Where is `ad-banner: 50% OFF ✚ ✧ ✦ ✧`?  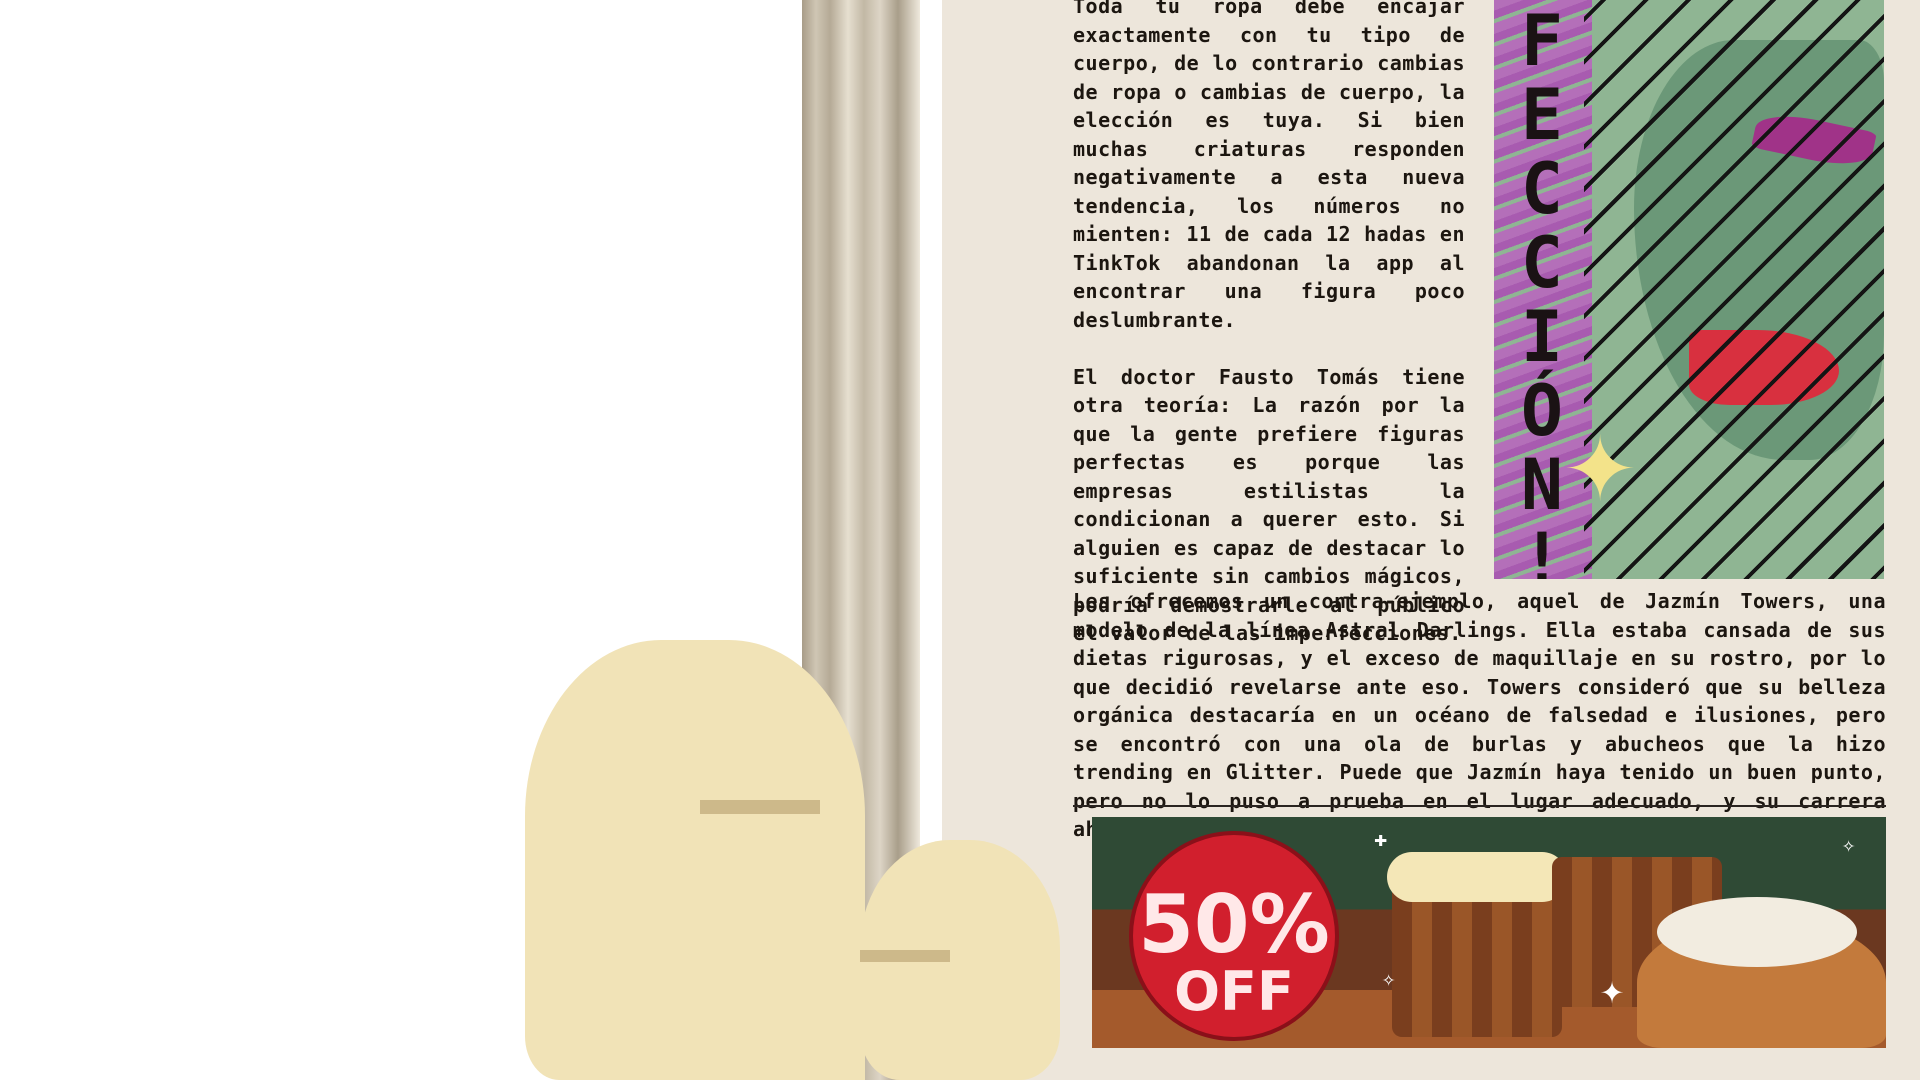 ad-banner: 50% OFF ✚ ✧ ✦ ✧ is located at coordinates (1489, 932).